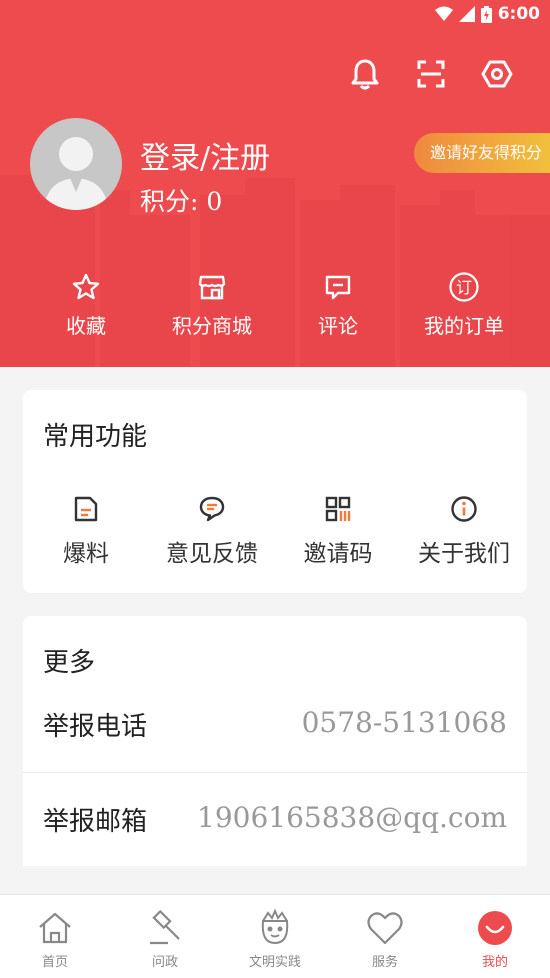  Describe the element at coordinates (54, 962) in the screenshot. I see `tab-label: 首页` at that location.